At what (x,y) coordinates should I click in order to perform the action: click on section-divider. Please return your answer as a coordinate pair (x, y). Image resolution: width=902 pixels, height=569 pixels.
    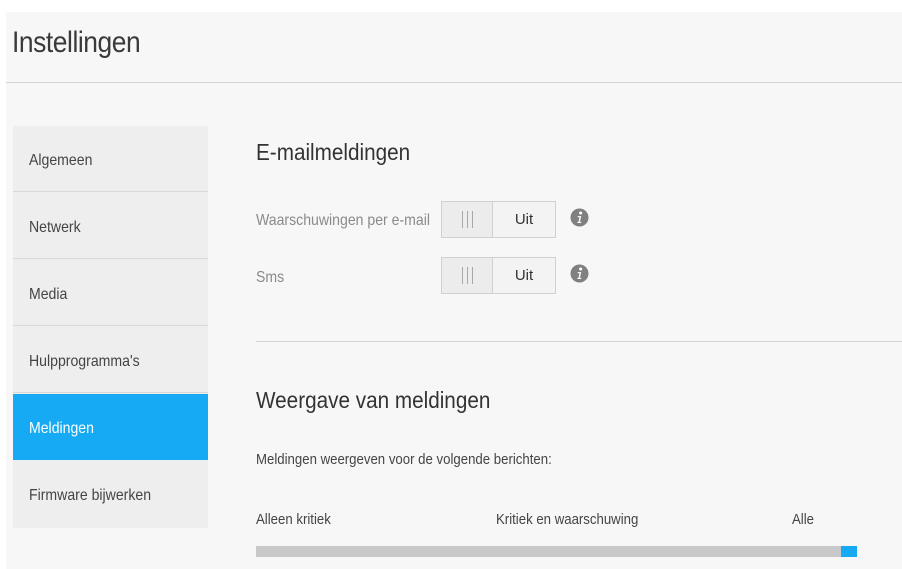
    Looking at the image, I should click on (579, 341).